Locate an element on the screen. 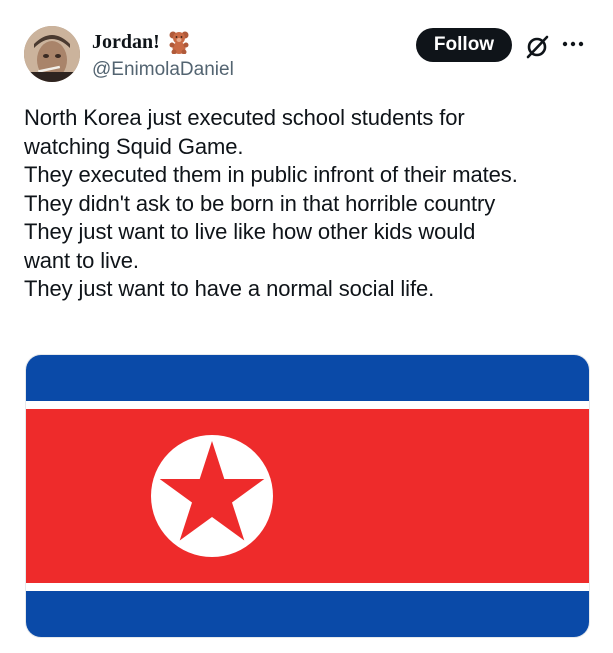  tweet-text-line: watching Squid Game. is located at coordinates (134, 146).